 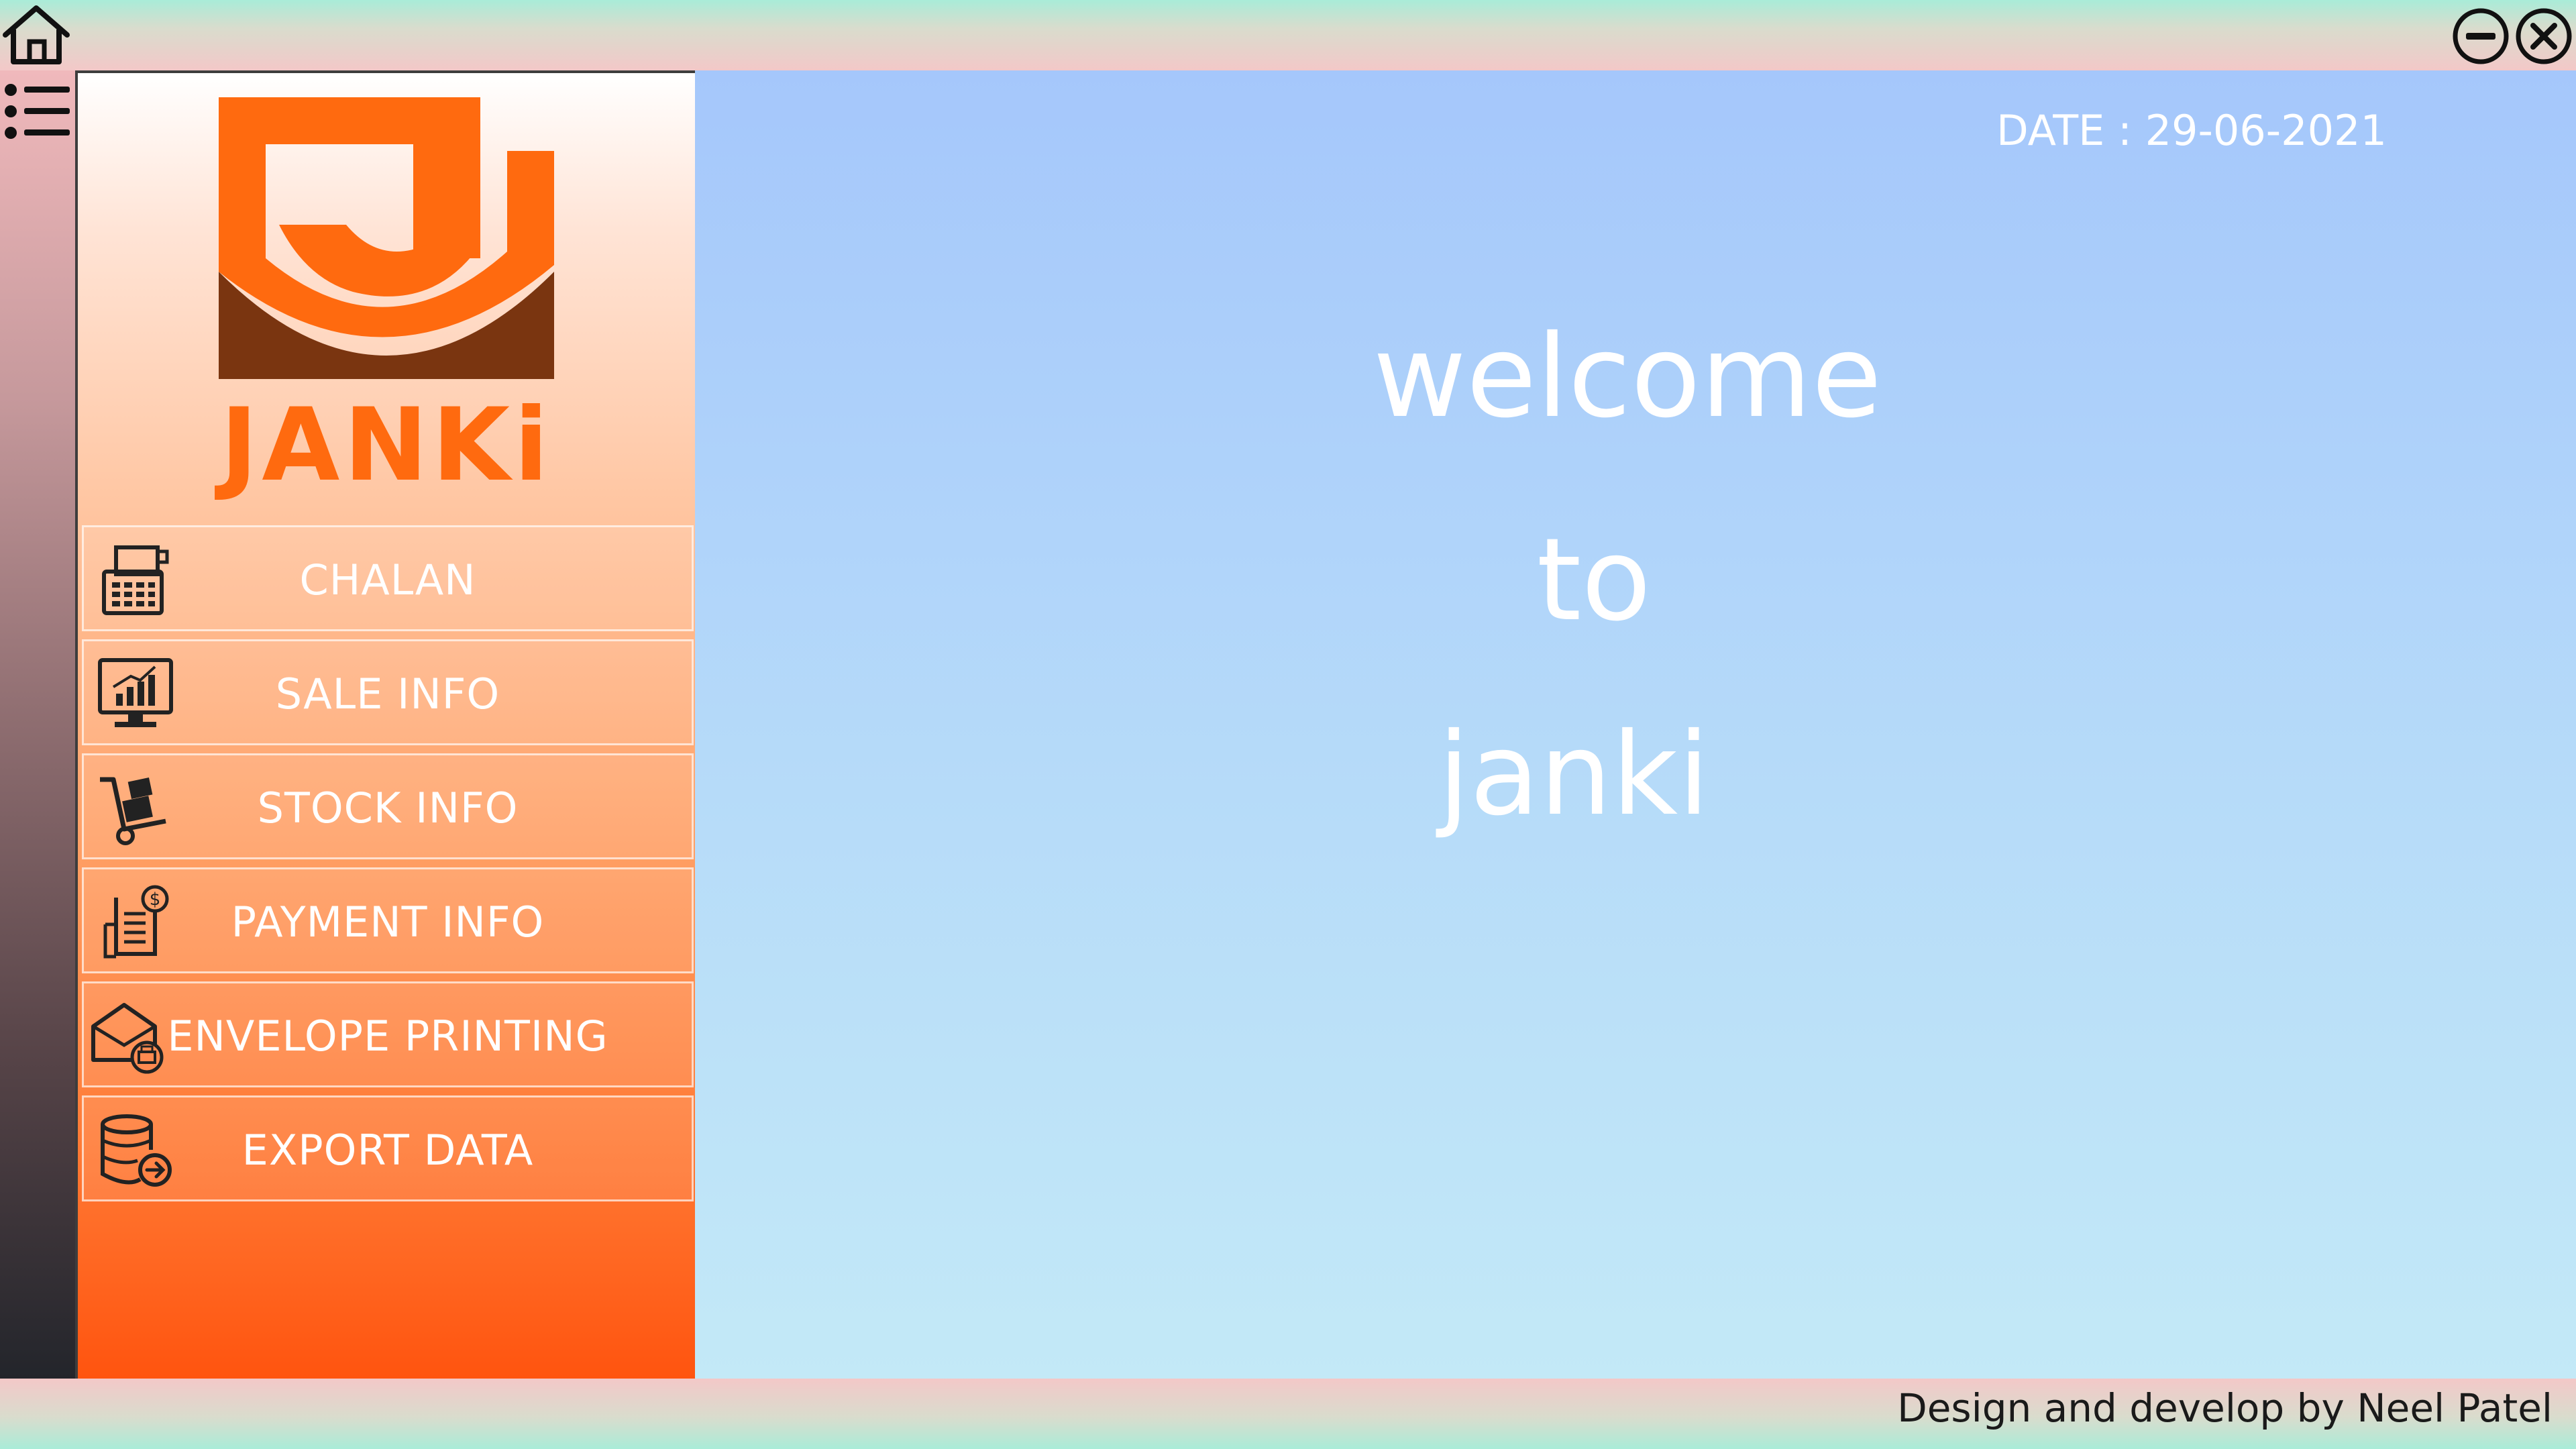 What do you see at coordinates (2225, 1408) in the screenshot?
I see `developer-credit: Design and develop by Neel Patel` at bounding box center [2225, 1408].